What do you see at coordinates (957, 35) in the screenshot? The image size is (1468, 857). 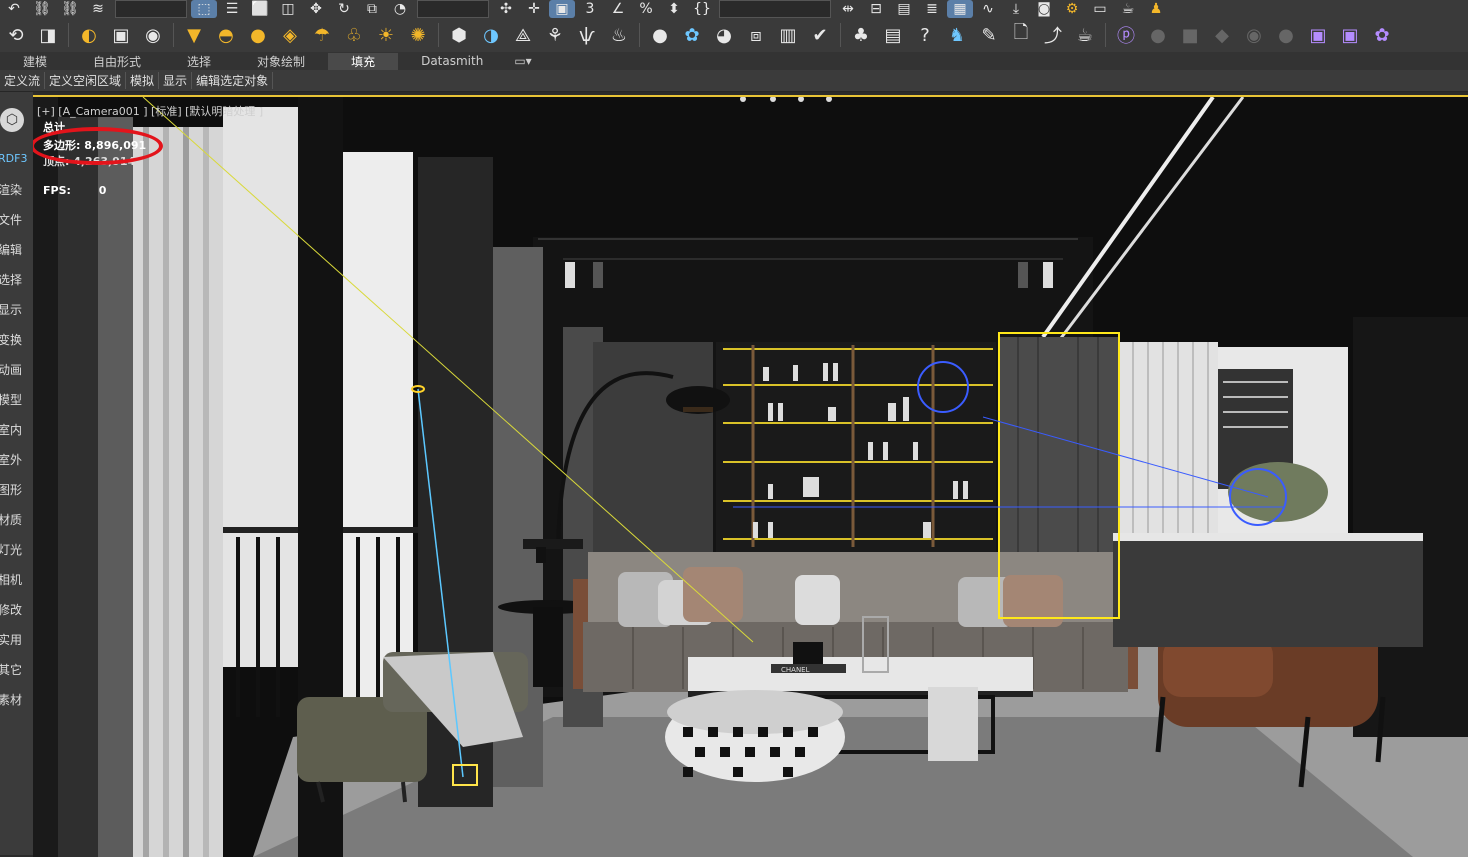 I see `plugin-icon: ♞` at bounding box center [957, 35].